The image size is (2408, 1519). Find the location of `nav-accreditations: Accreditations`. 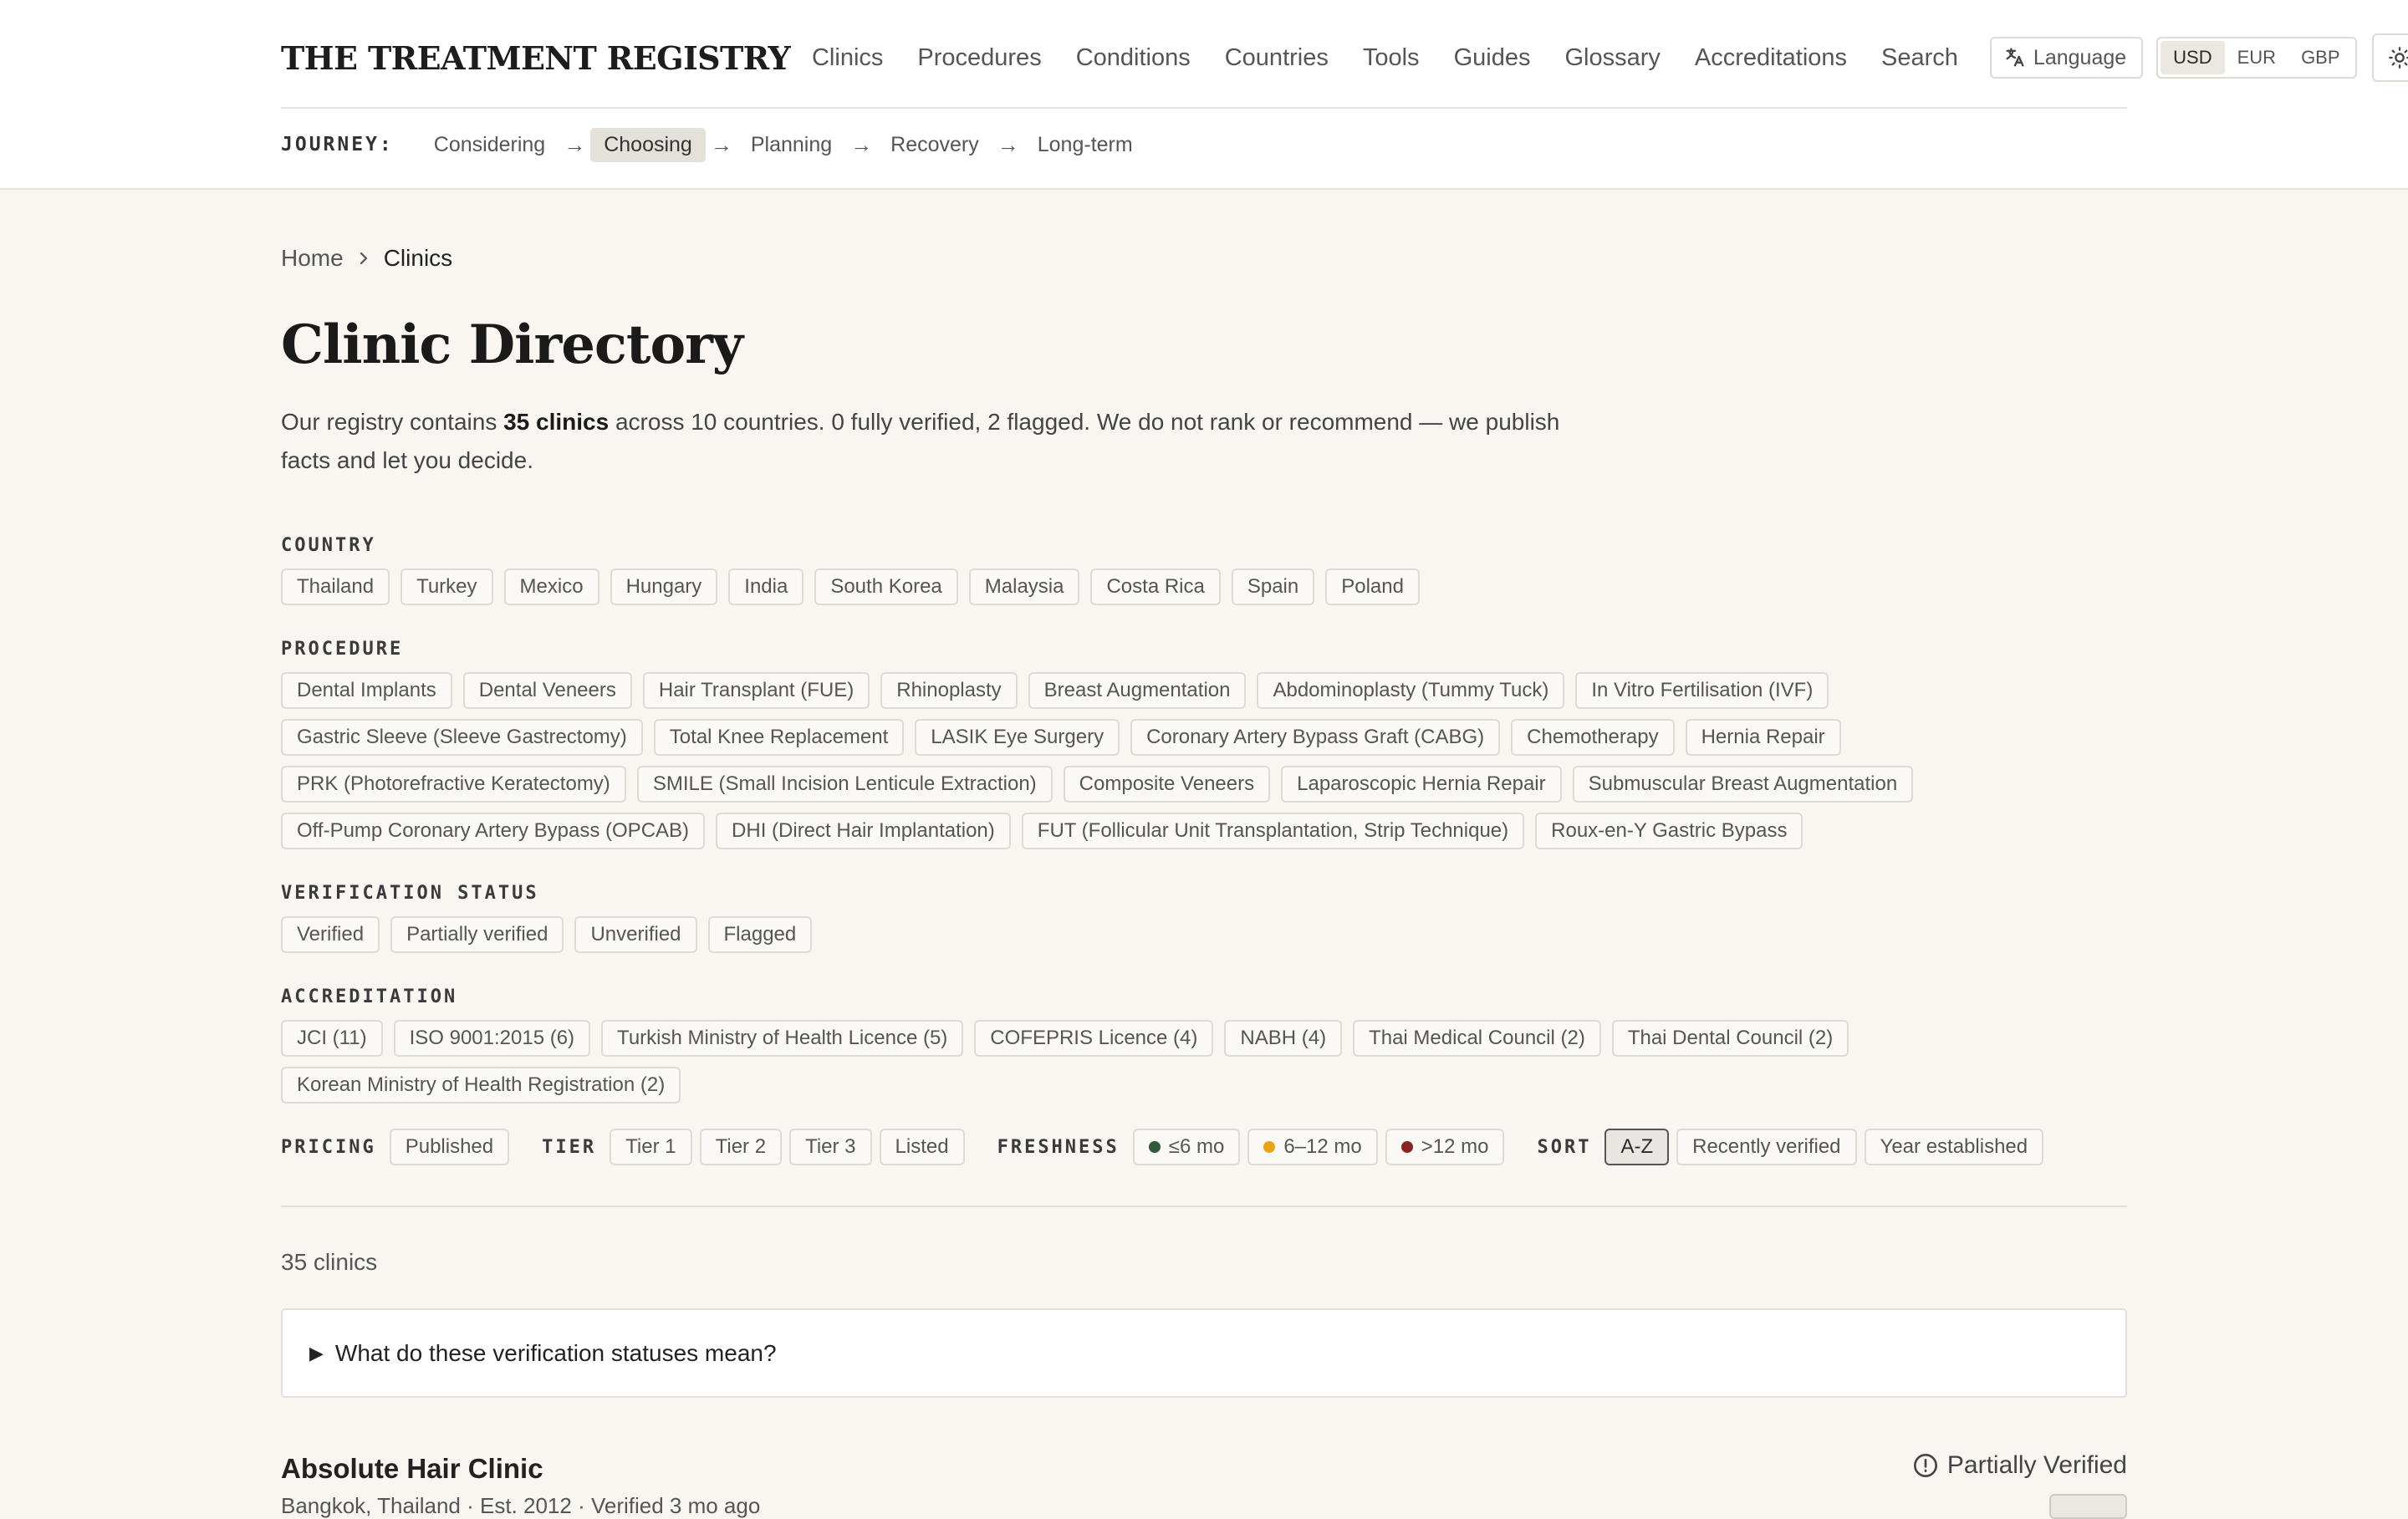

nav-accreditations: Accreditations is located at coordinates (1771, 58).